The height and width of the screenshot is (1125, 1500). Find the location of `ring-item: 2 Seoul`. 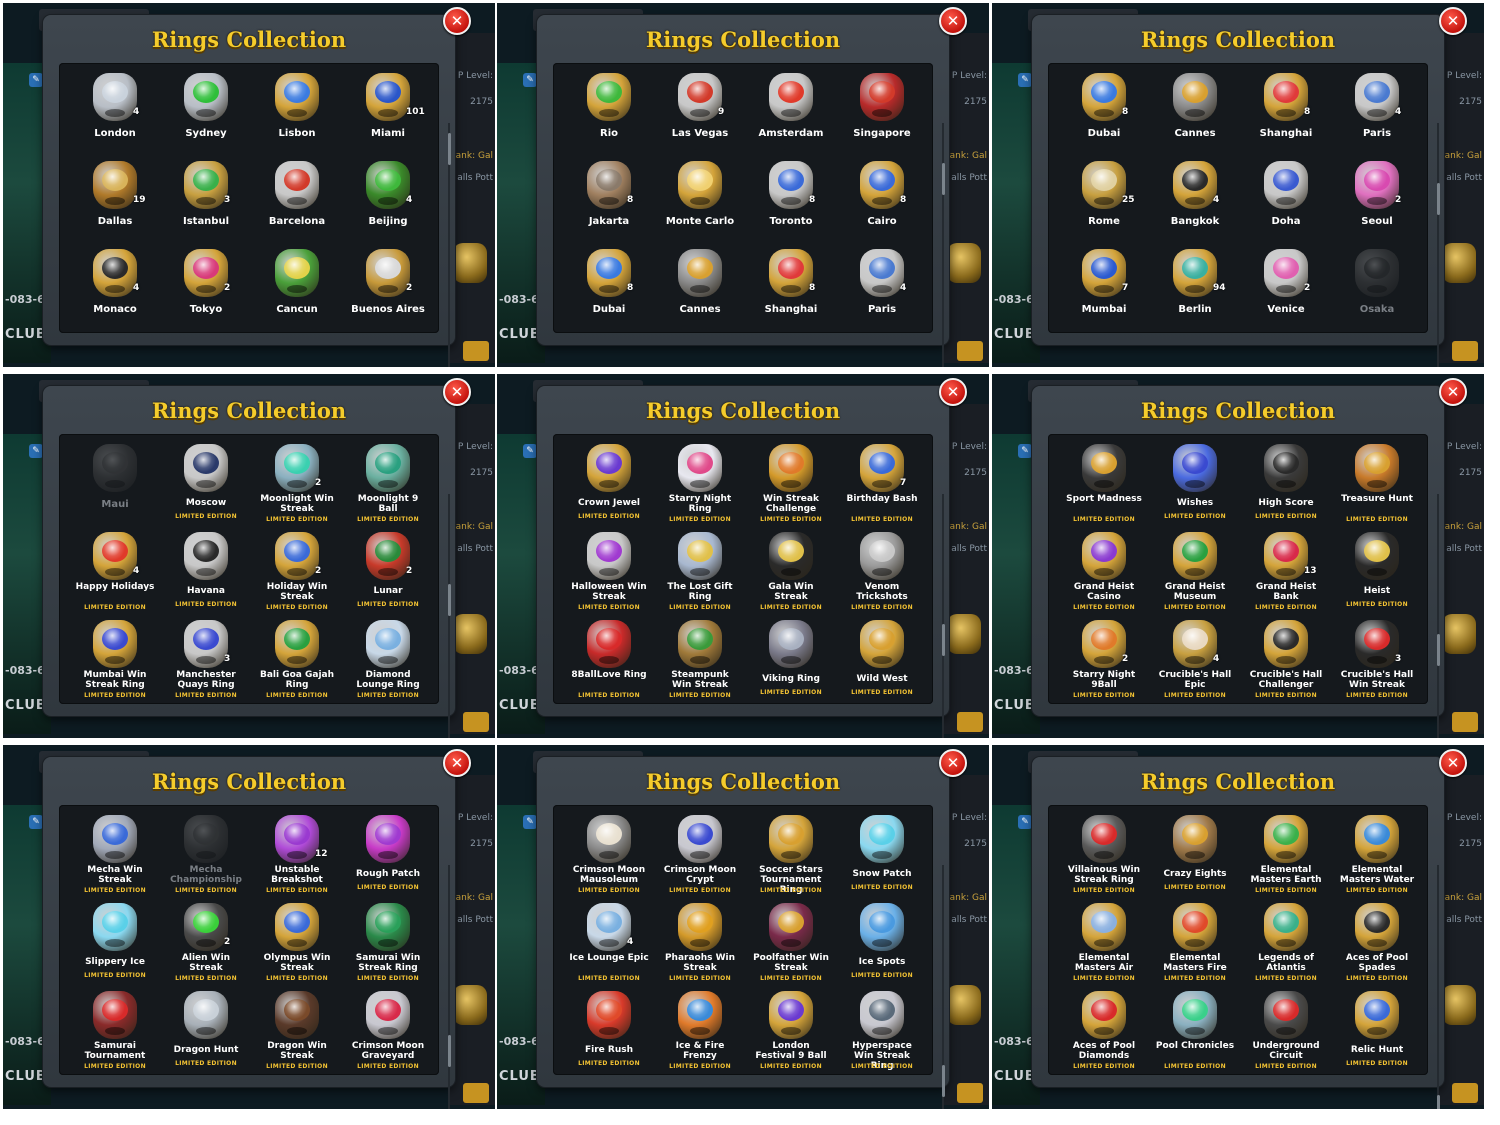

ring-item: 2 Seoul is located at coordinates (1377, 201).